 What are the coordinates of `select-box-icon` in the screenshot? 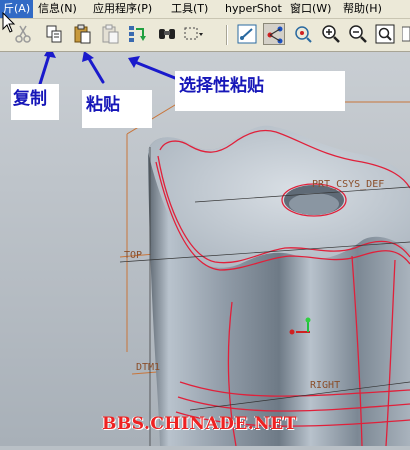 It's located at (193, 34).